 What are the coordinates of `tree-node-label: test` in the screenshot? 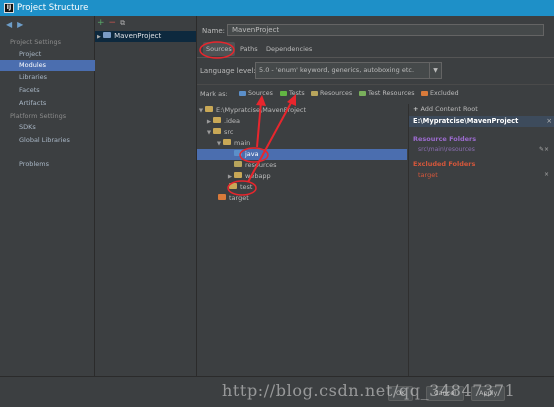 It's located at (246, 187).